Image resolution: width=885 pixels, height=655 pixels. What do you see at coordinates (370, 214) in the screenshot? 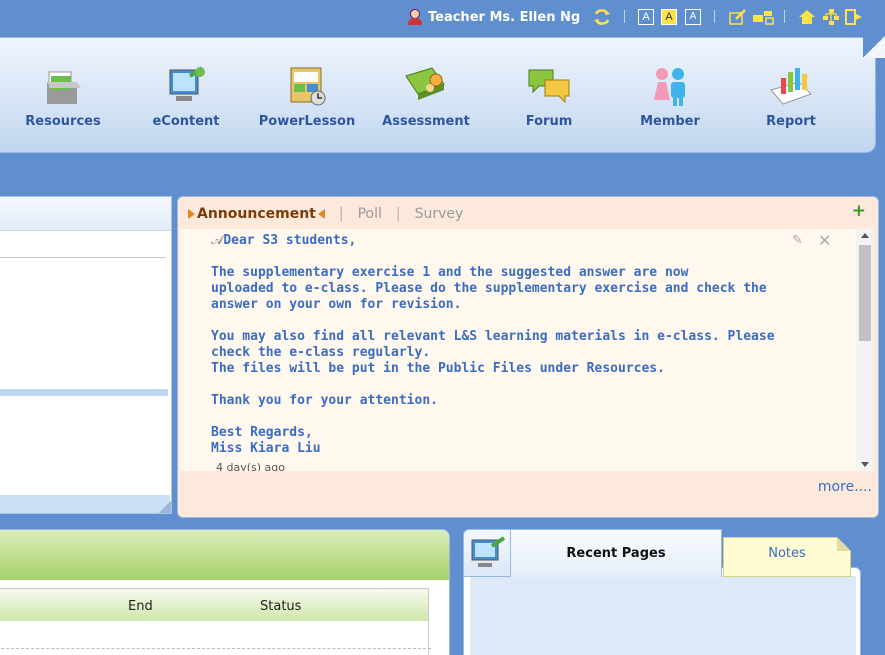
I see `tab-poll: Poll` at bounding box center [370, 214].